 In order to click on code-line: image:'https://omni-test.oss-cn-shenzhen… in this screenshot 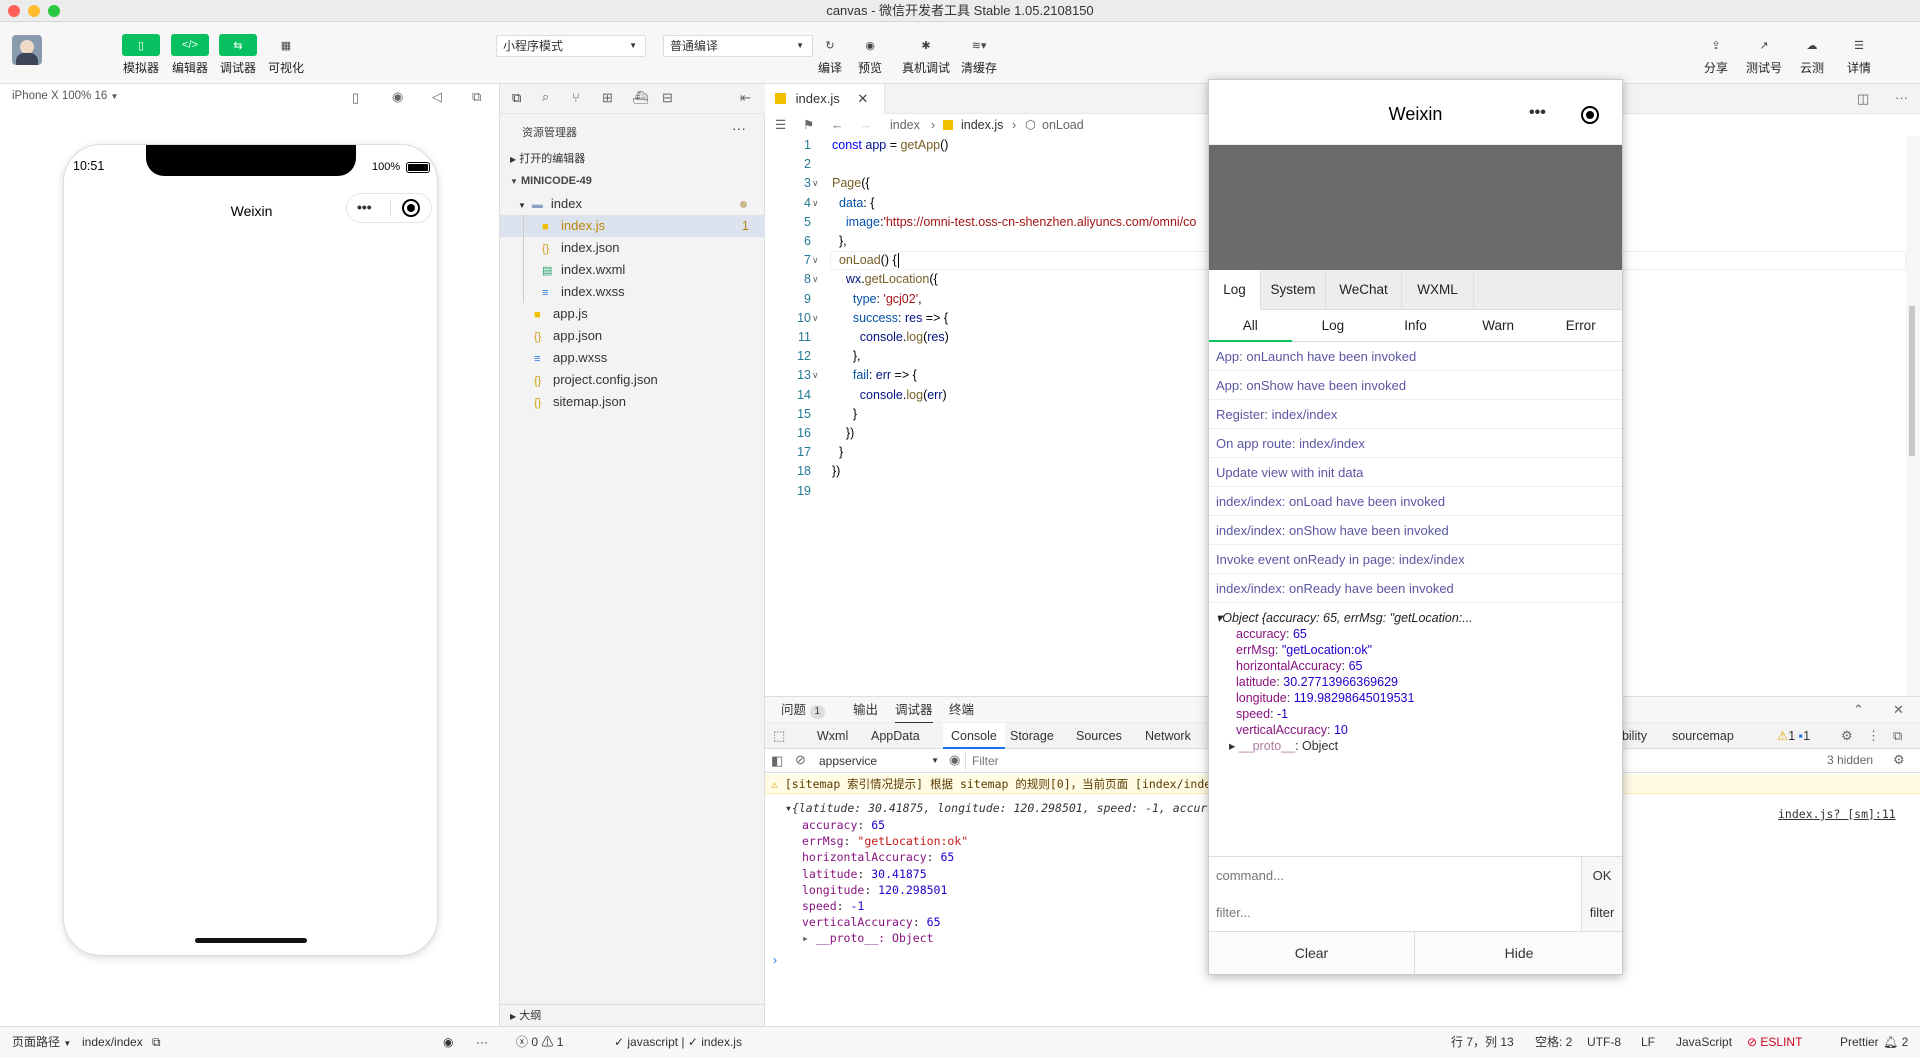, I will do `click(1014, 222)`.